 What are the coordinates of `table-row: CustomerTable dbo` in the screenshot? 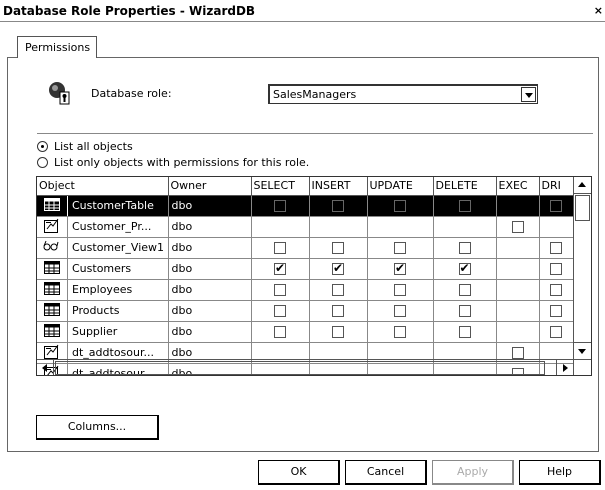 It's located at (305, 206).